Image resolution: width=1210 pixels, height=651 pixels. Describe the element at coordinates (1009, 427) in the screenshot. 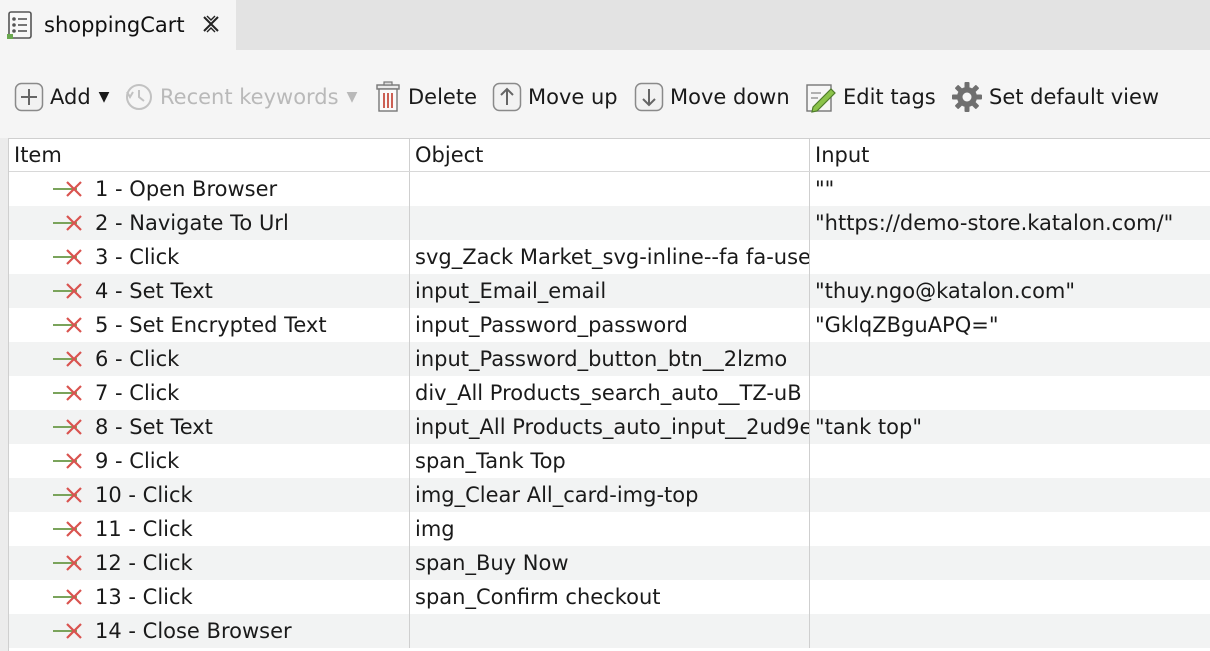

I see `input-cell: "tank top"` at that location.